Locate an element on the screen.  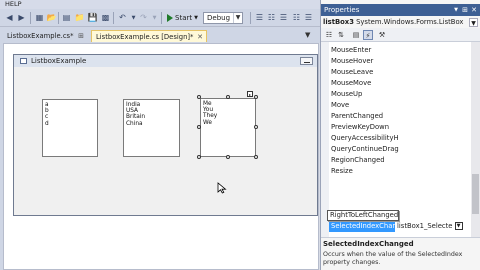
listbox-3-item: We is located at coordinates (228, 123).